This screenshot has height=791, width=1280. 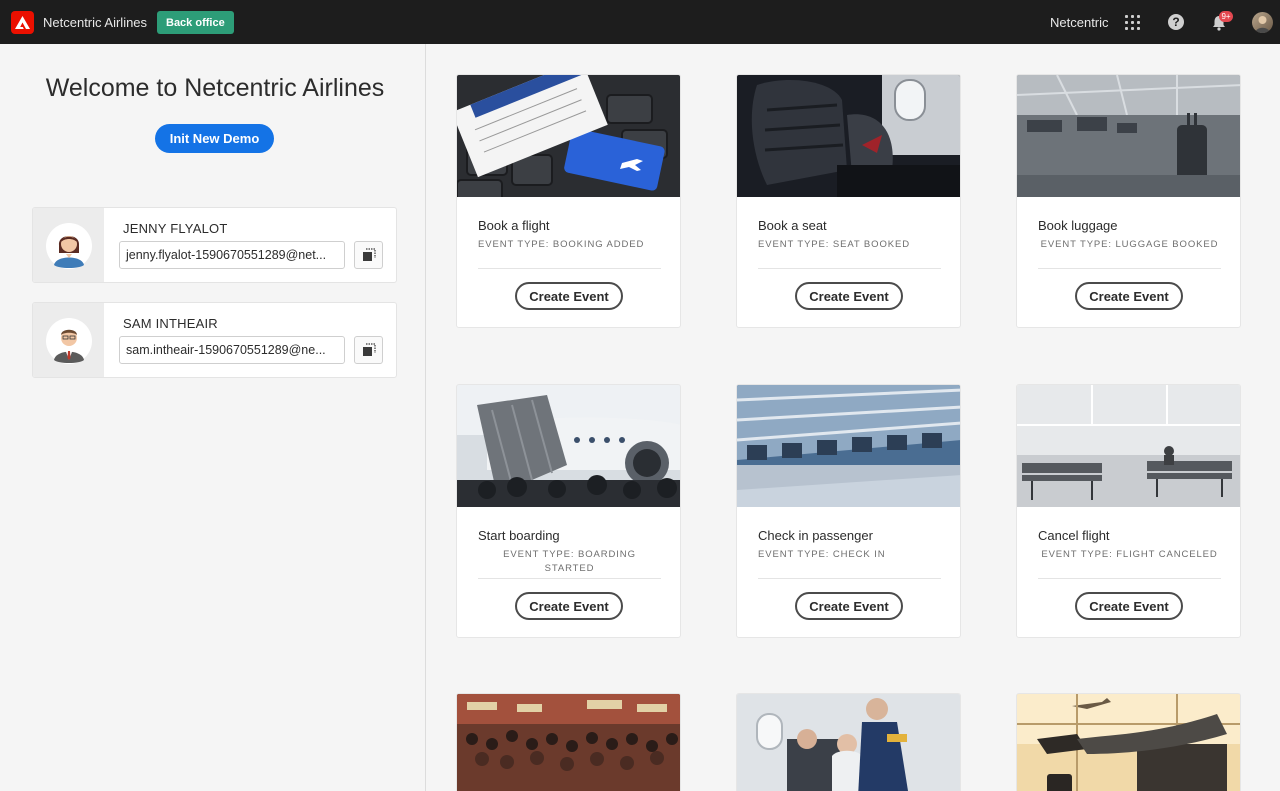 What do you see at coordinates (561, 244) in the screenshot?
I see `event-type: EVENT TYPE: BOOKING ADDED` at bounding box center [561, 244].